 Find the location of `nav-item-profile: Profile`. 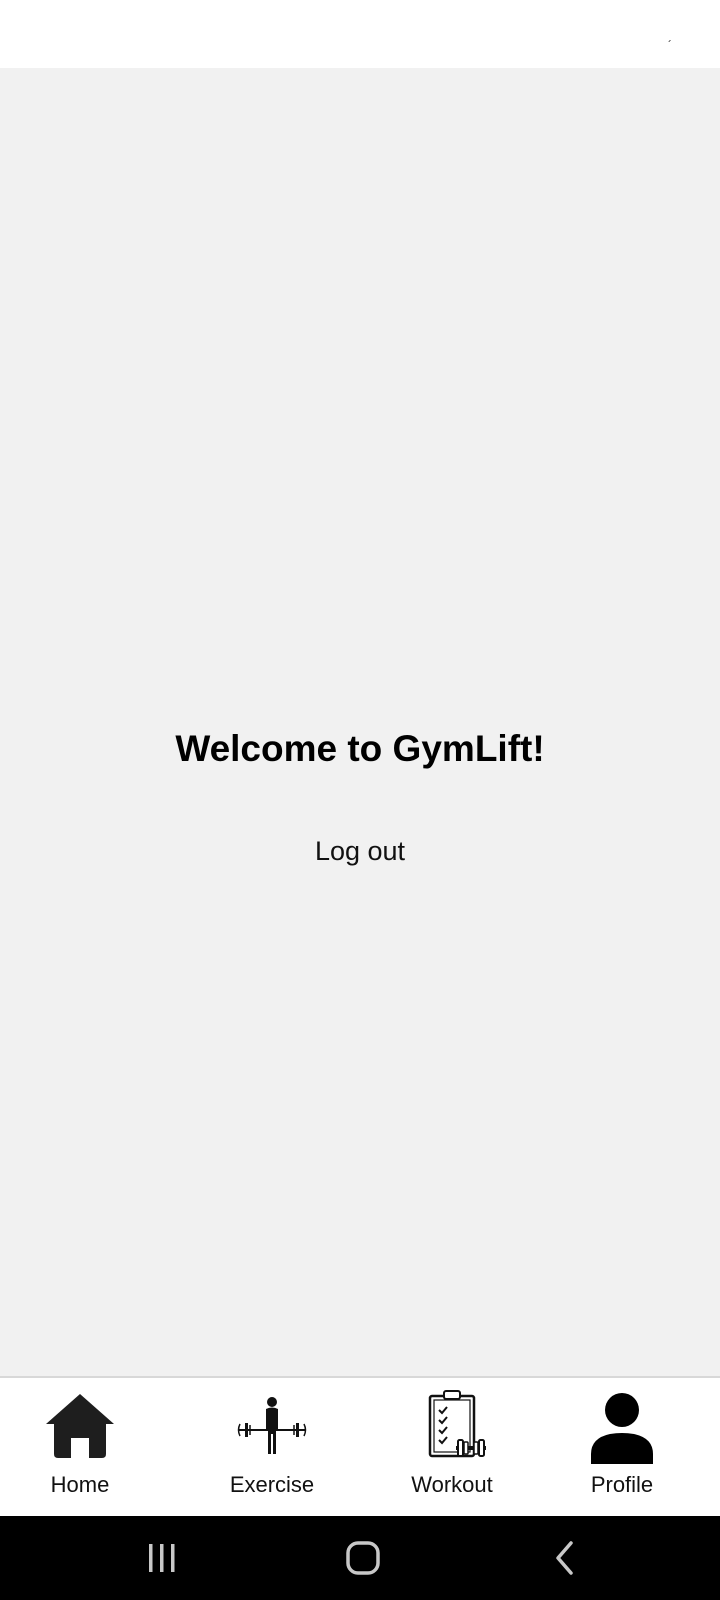

nav-item-profile: Profile is located at coordinates (622, 1447).